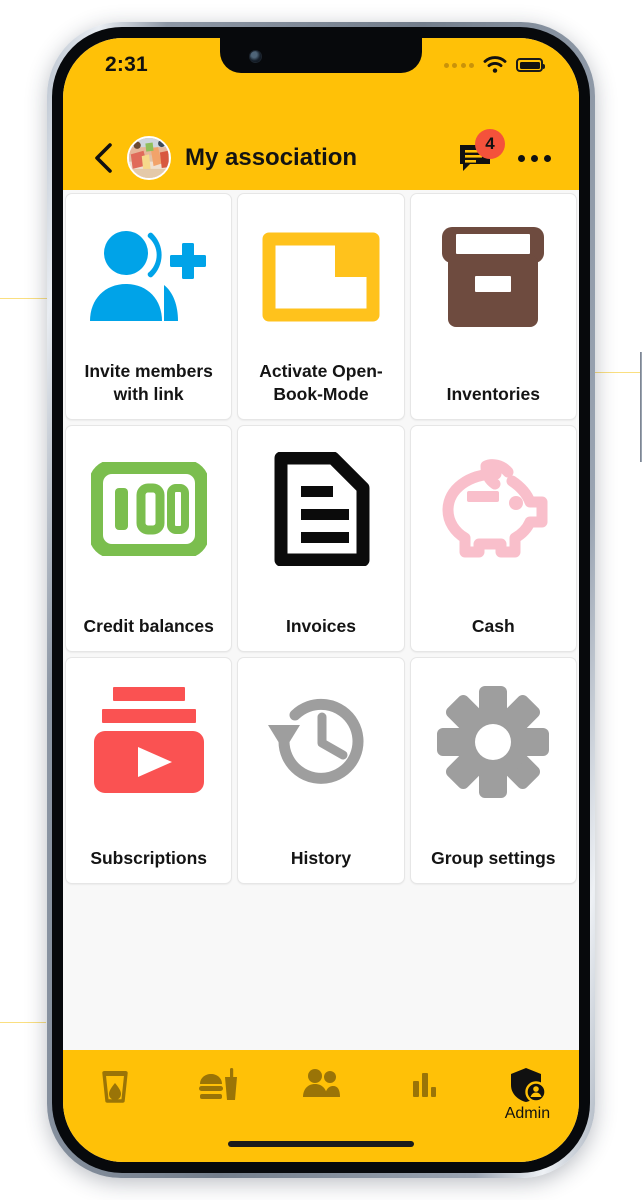 Image resolution: width=642 pixels, height=1200 pixels. I want to click on page-title: My association, so click(271, 157).